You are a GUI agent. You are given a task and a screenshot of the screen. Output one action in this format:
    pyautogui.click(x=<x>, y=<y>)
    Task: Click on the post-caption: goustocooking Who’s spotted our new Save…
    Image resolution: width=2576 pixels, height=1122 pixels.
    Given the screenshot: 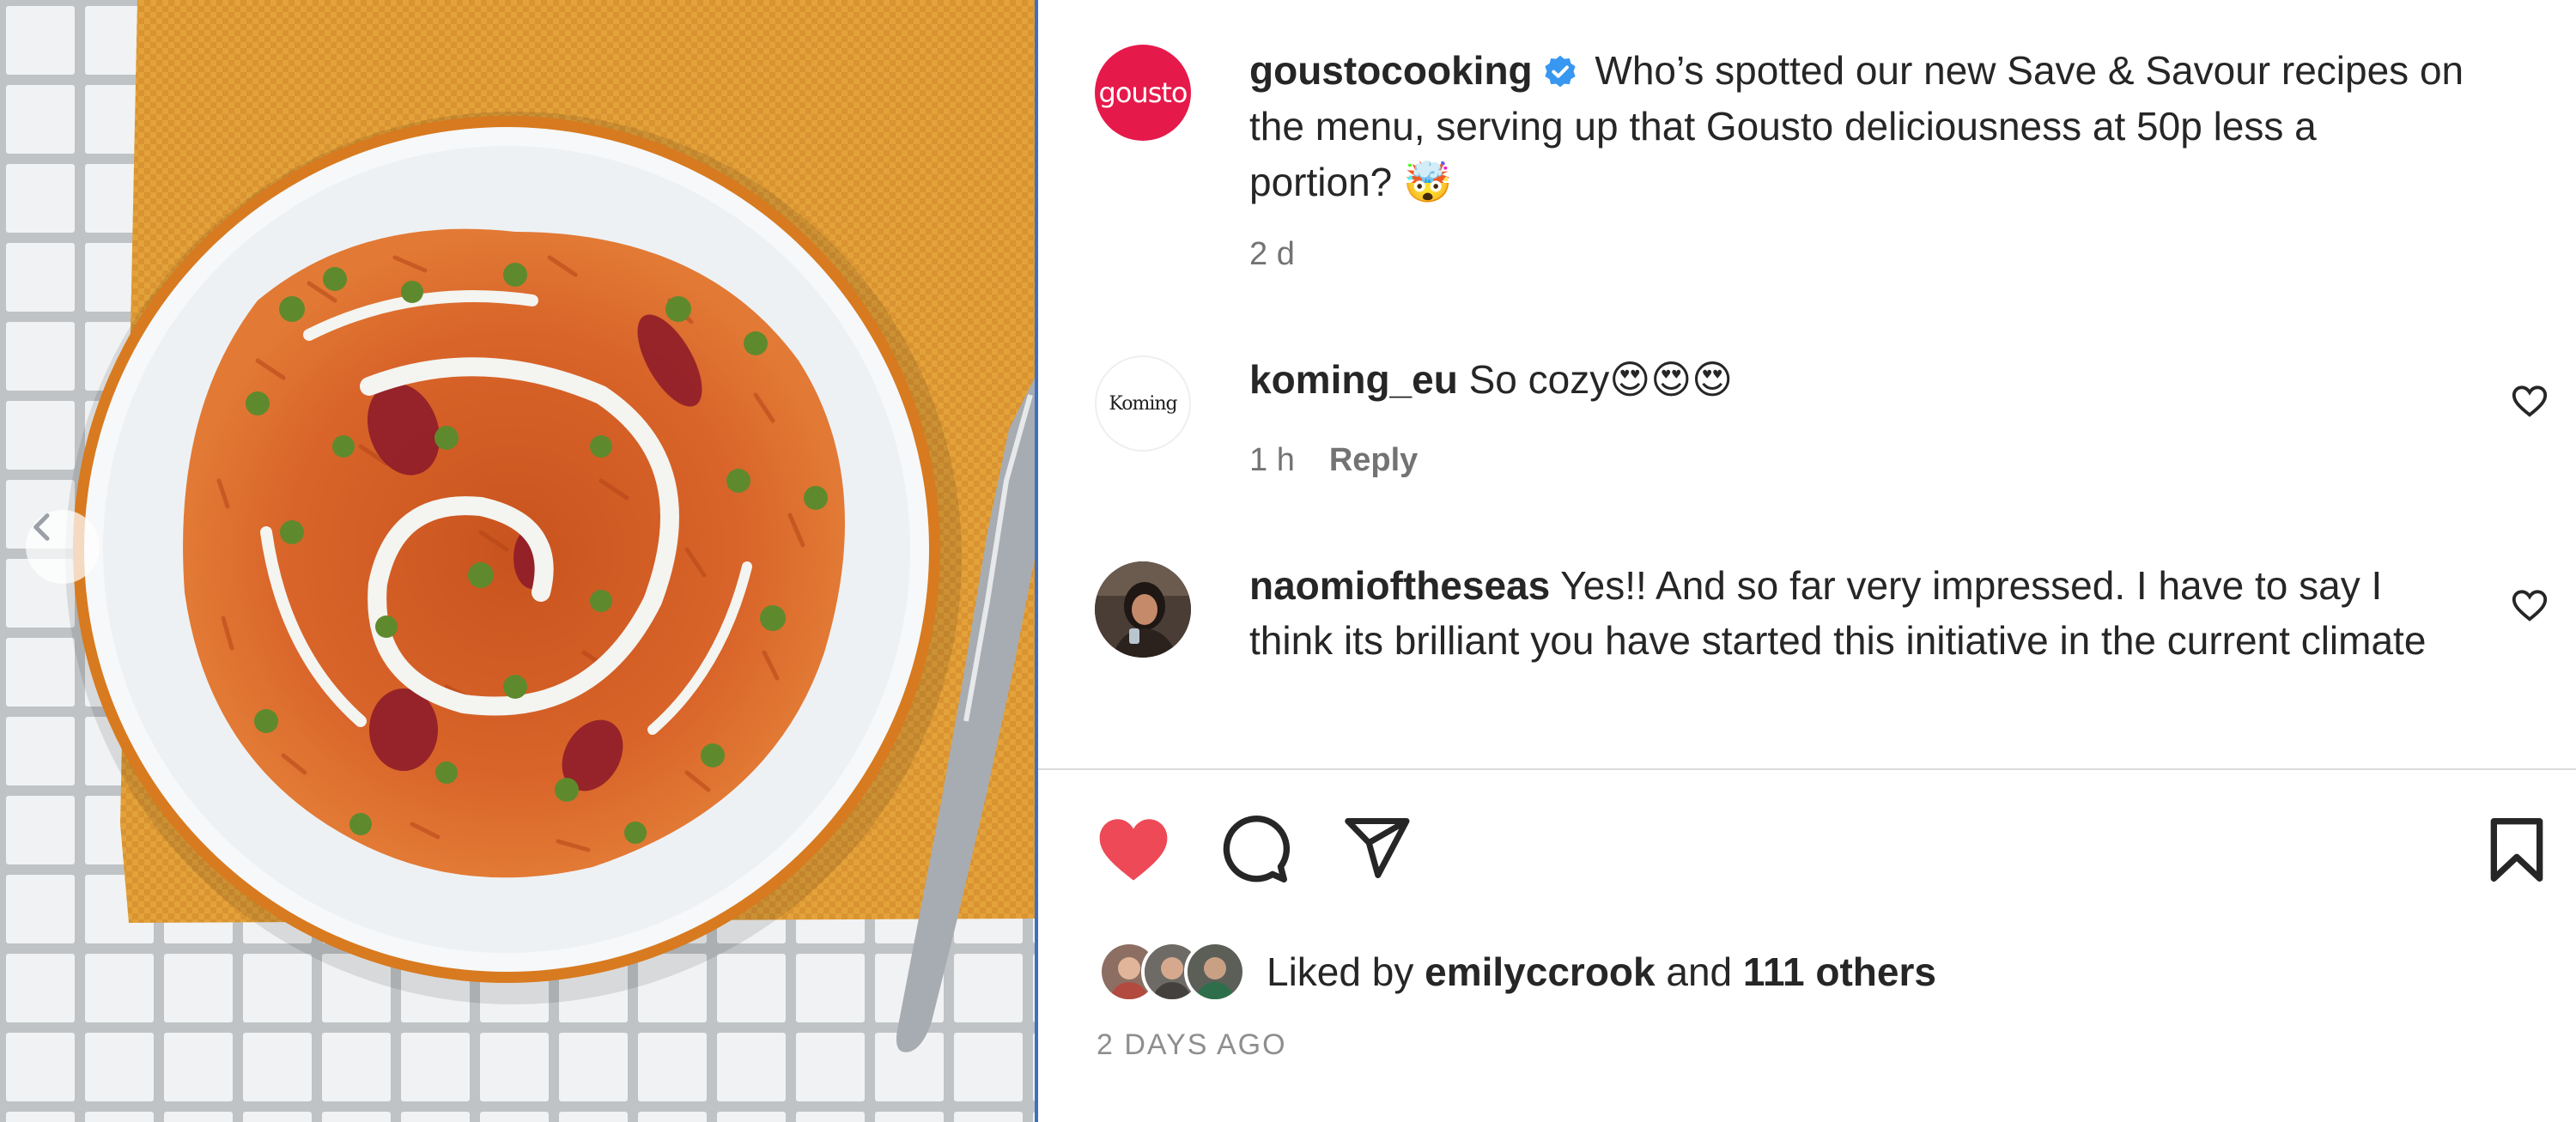 What is the action you would take?
    pyautogui.click(x=1859, y=126)
    